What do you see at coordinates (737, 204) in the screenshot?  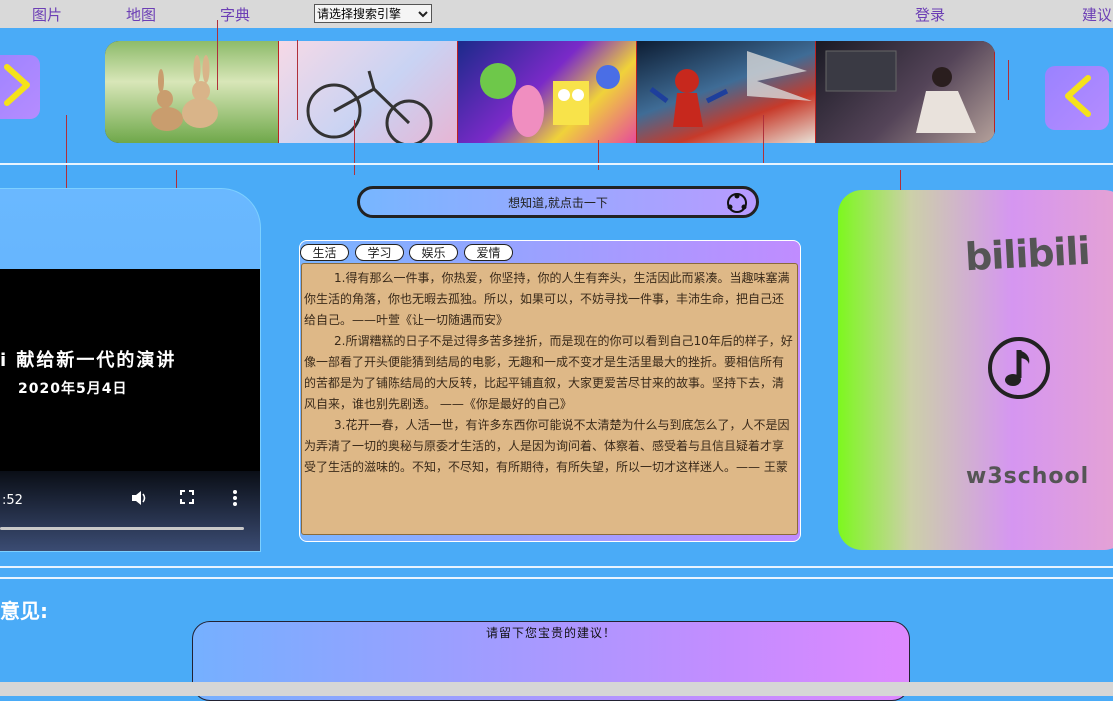 I see `share-icon` at bounding box center [737, 204].